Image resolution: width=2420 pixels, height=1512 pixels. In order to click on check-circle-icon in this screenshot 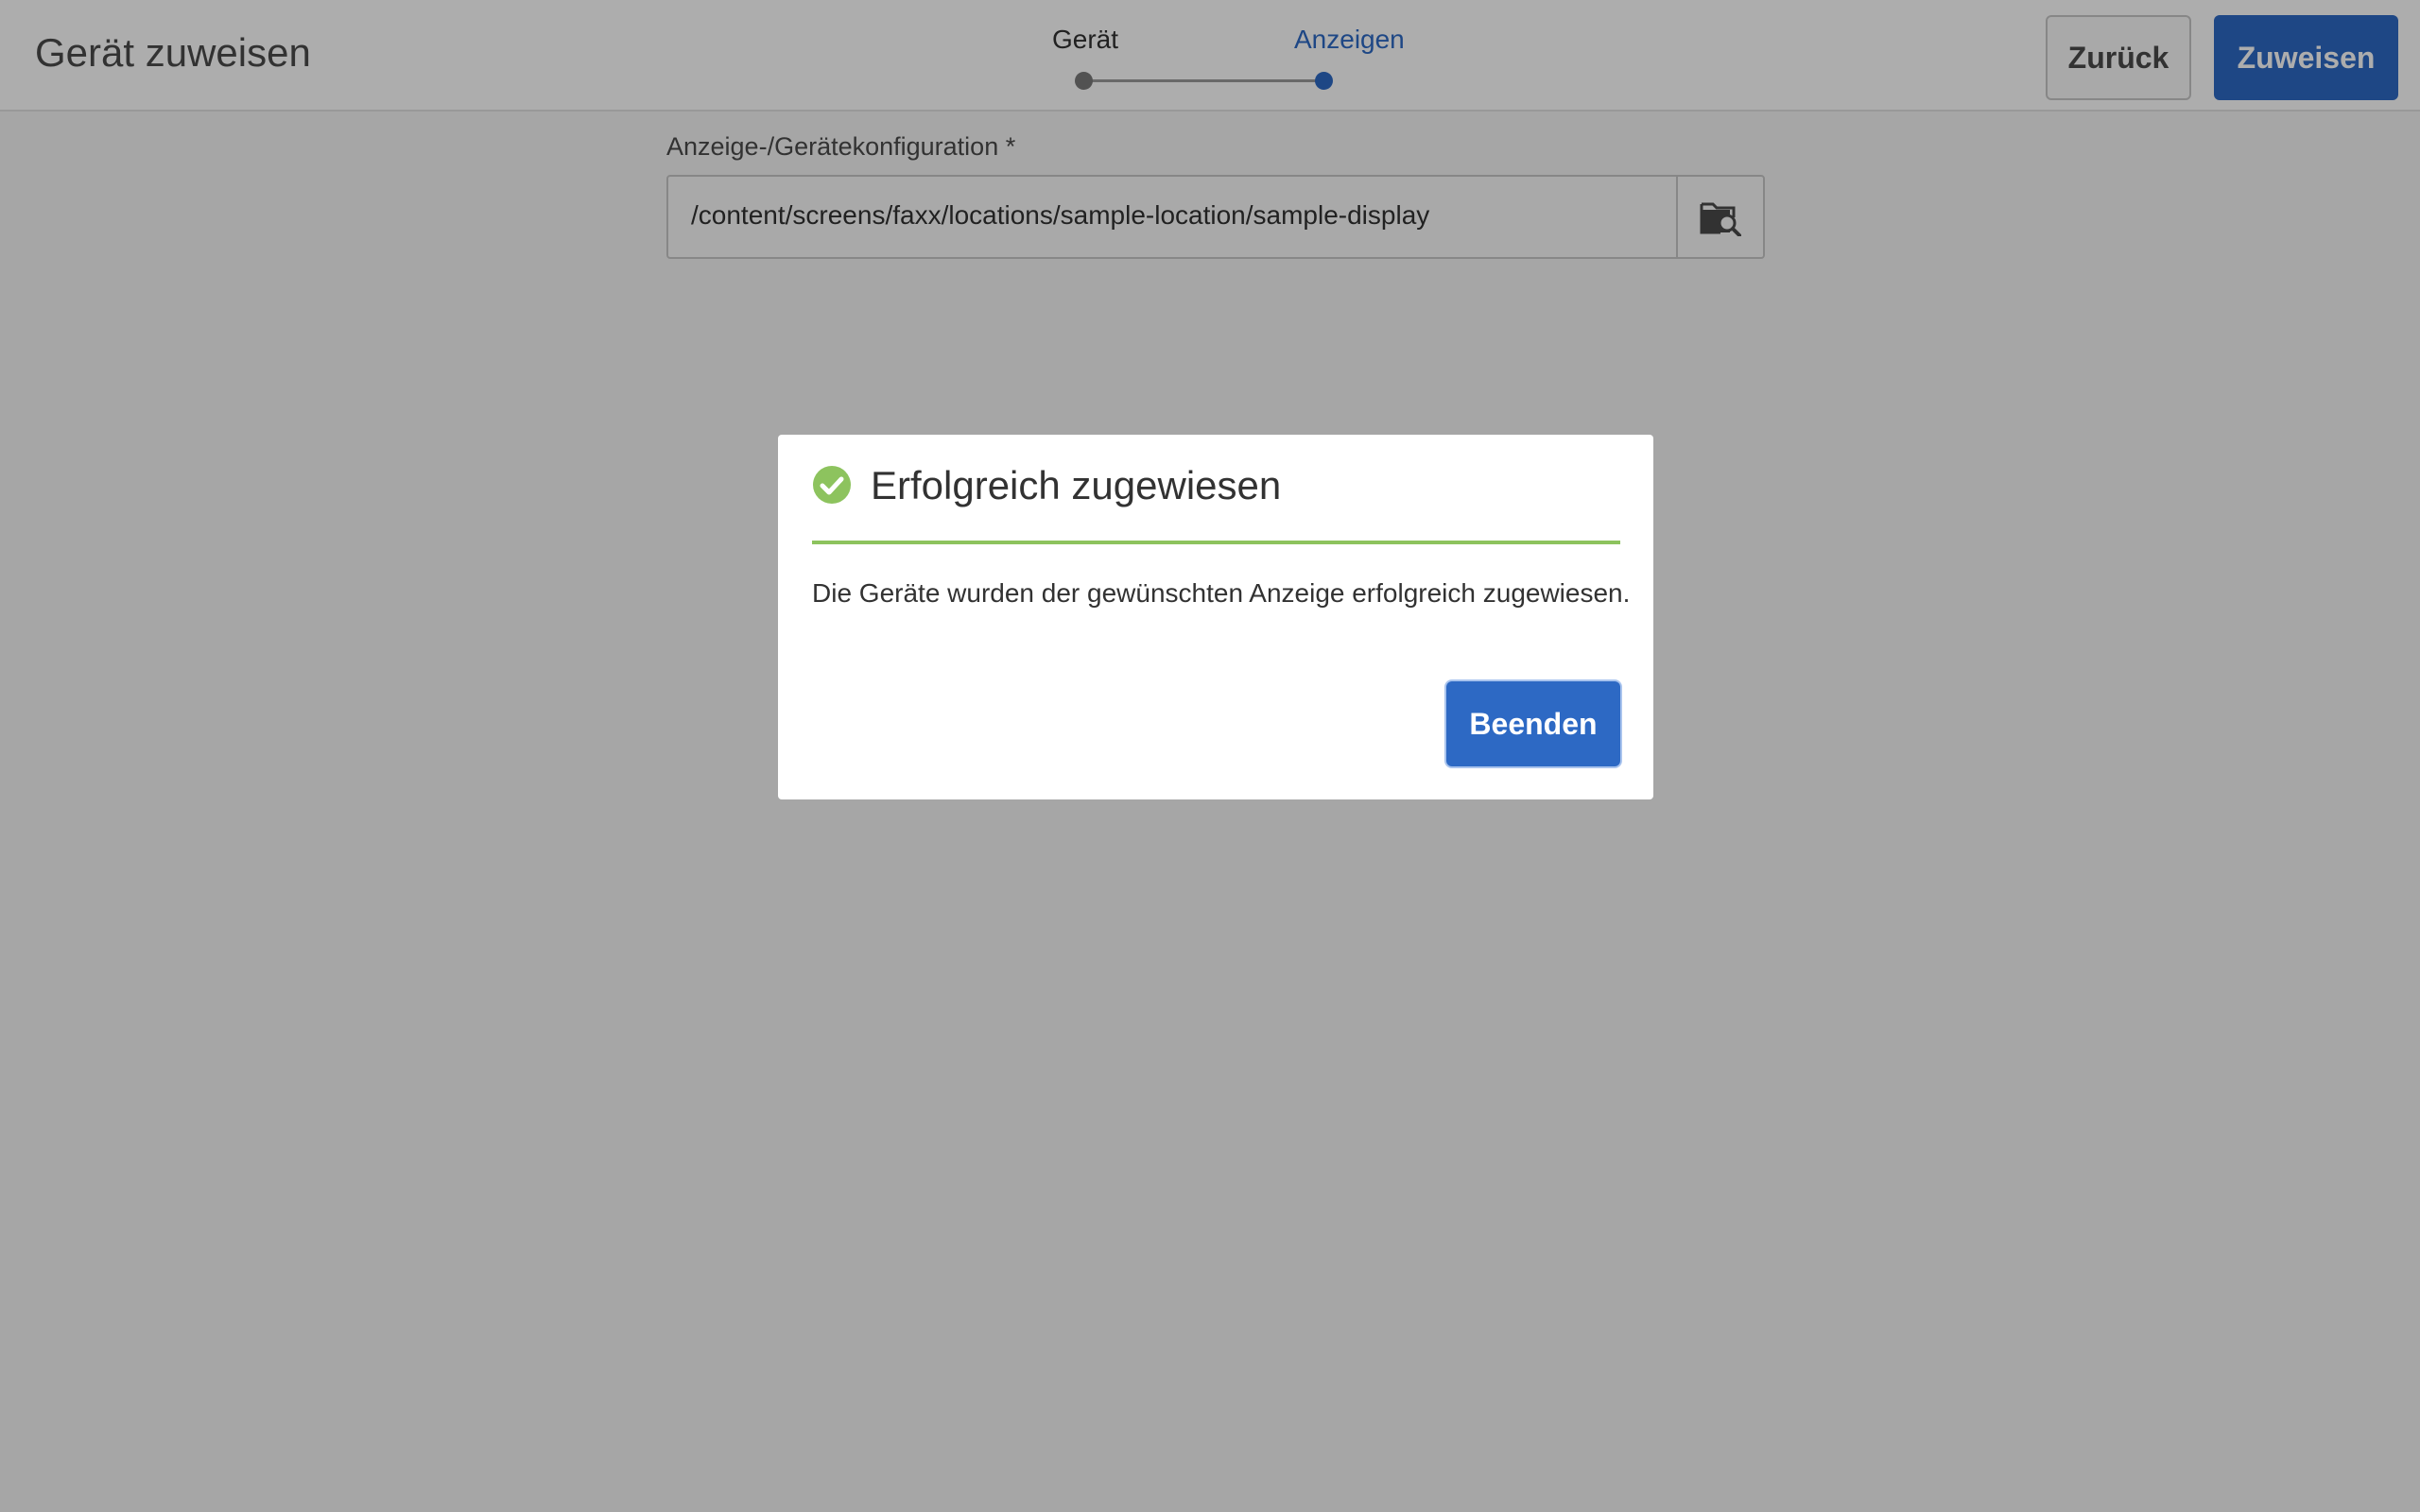, I will do `click(832, 485)`.